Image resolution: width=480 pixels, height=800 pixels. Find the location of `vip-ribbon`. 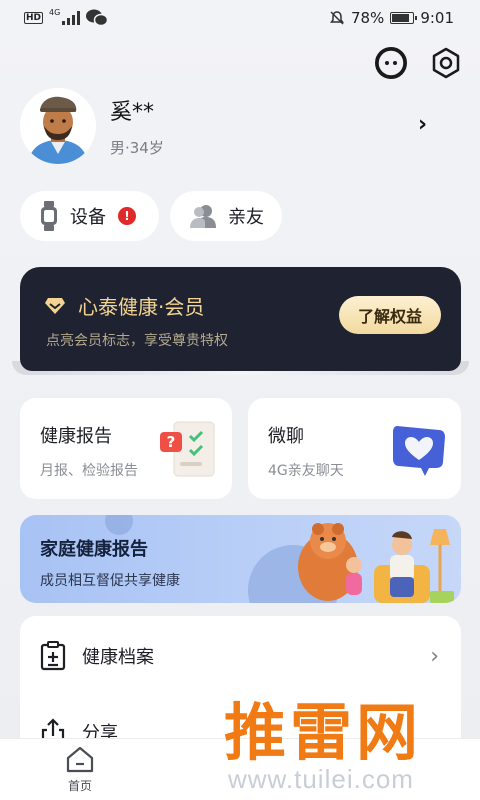

vip-ribbon is located at coordinates (240, 368).